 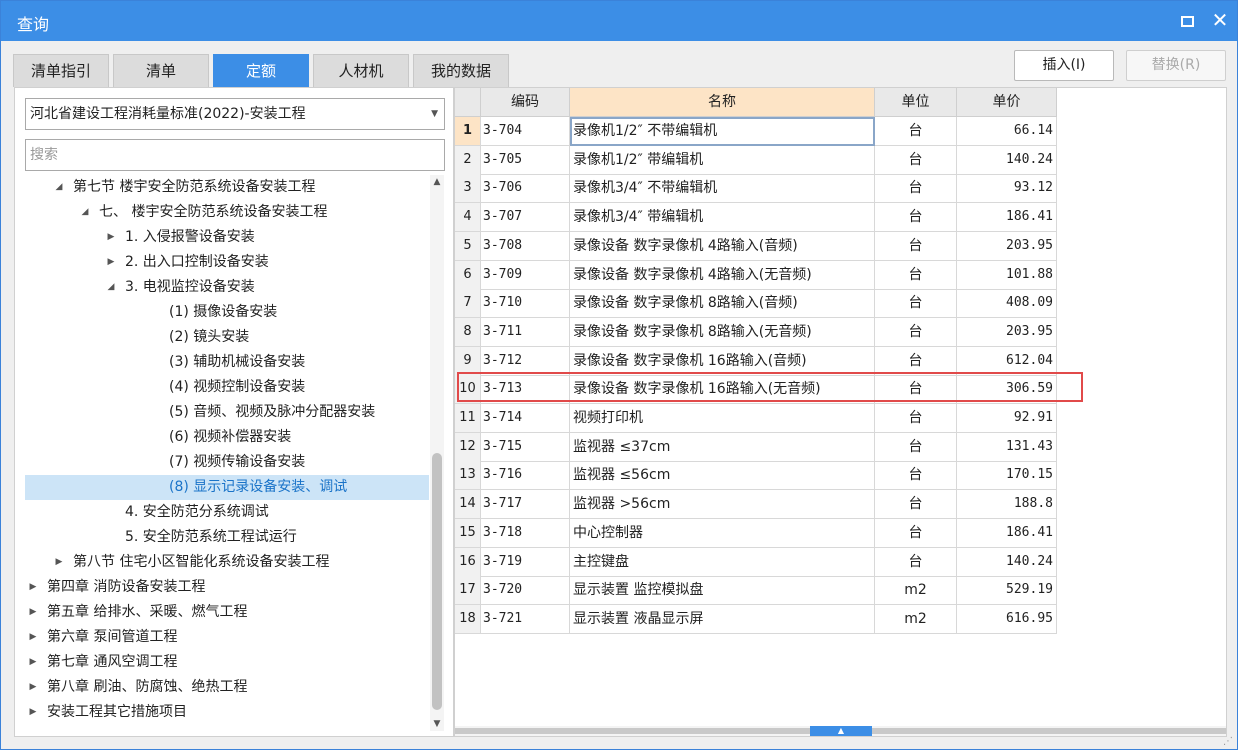 What do you see at coordinates (525, 447) in the screenshot?
I see `code-cell: 3-715` at bounding box center [525, 447].